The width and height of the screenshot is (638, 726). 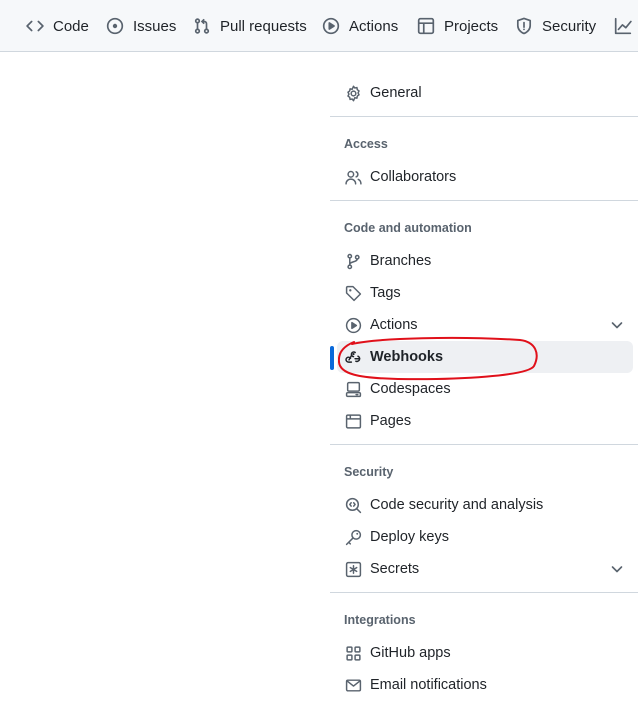 What do you see at coordinates (410, 653) in the screenshot?
I see `sidebar-item-label: GitHub apps` at bounding box center [410, 653].